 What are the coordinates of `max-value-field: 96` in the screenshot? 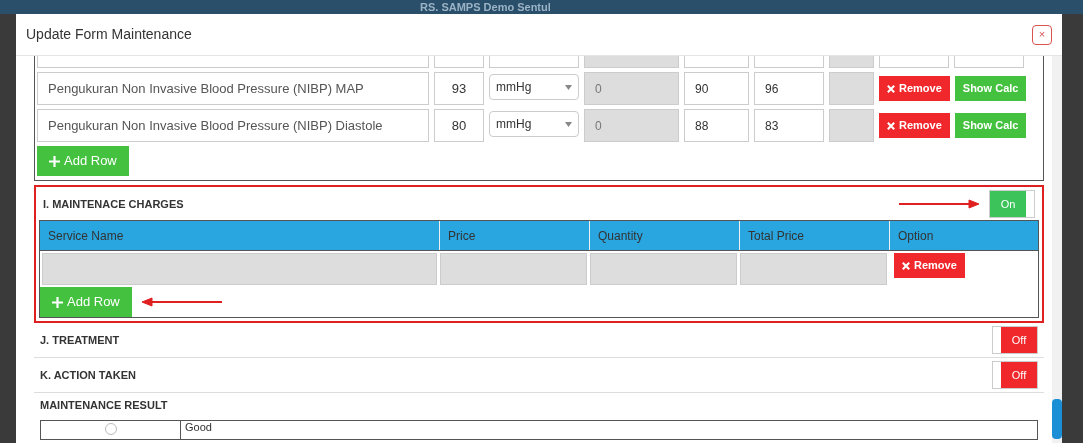 It's located at (789, 88).